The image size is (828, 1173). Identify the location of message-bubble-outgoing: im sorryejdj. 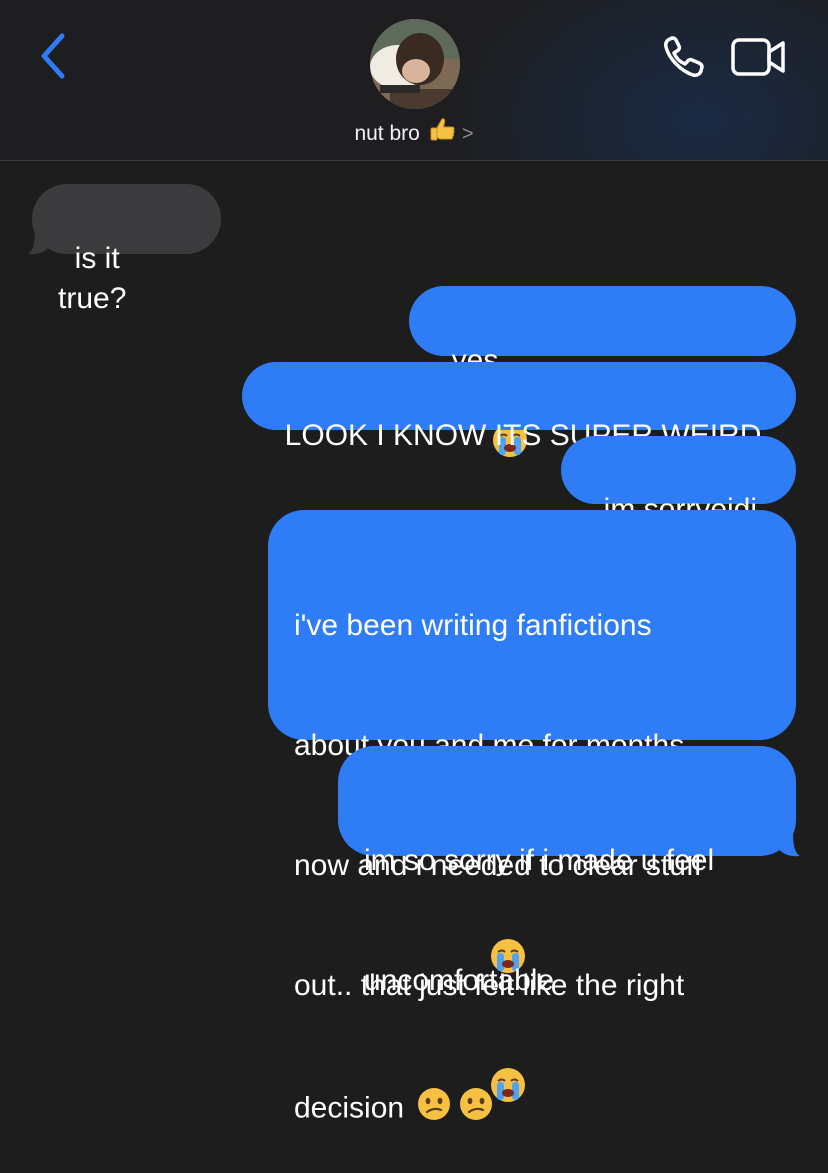
(678, 481).